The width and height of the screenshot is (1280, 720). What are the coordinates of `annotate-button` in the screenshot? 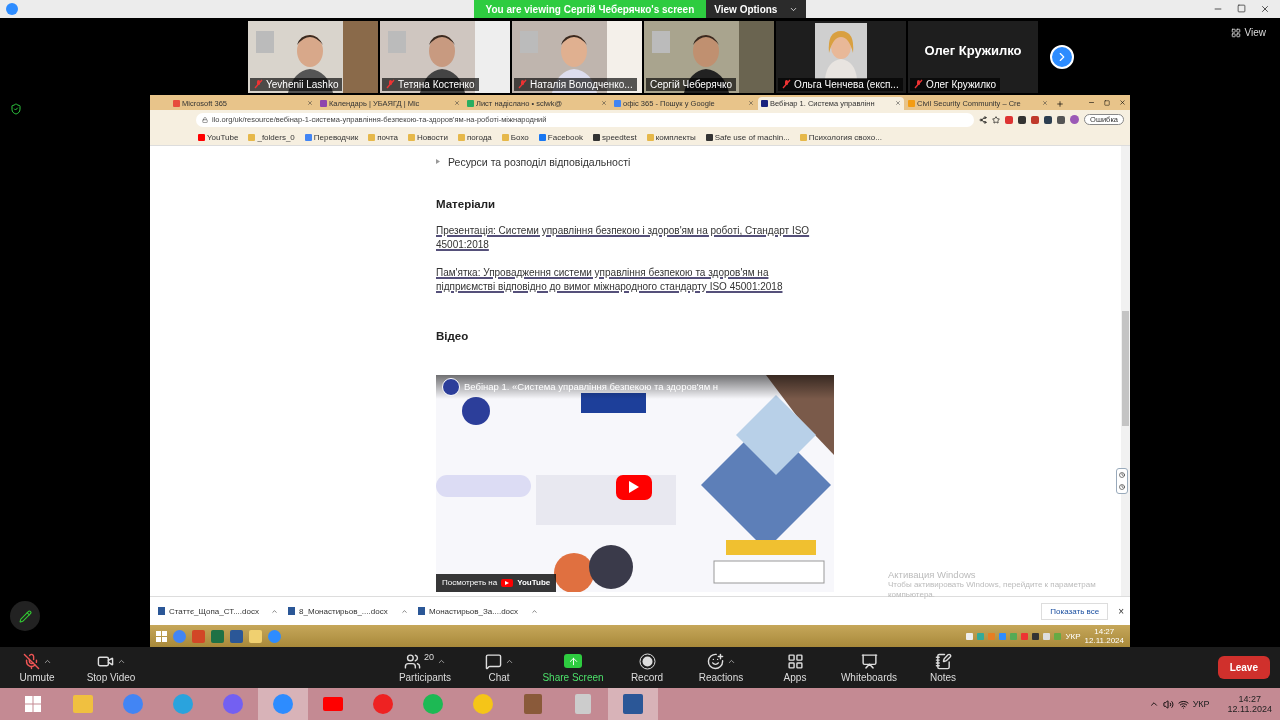 It's located at (25, 616).